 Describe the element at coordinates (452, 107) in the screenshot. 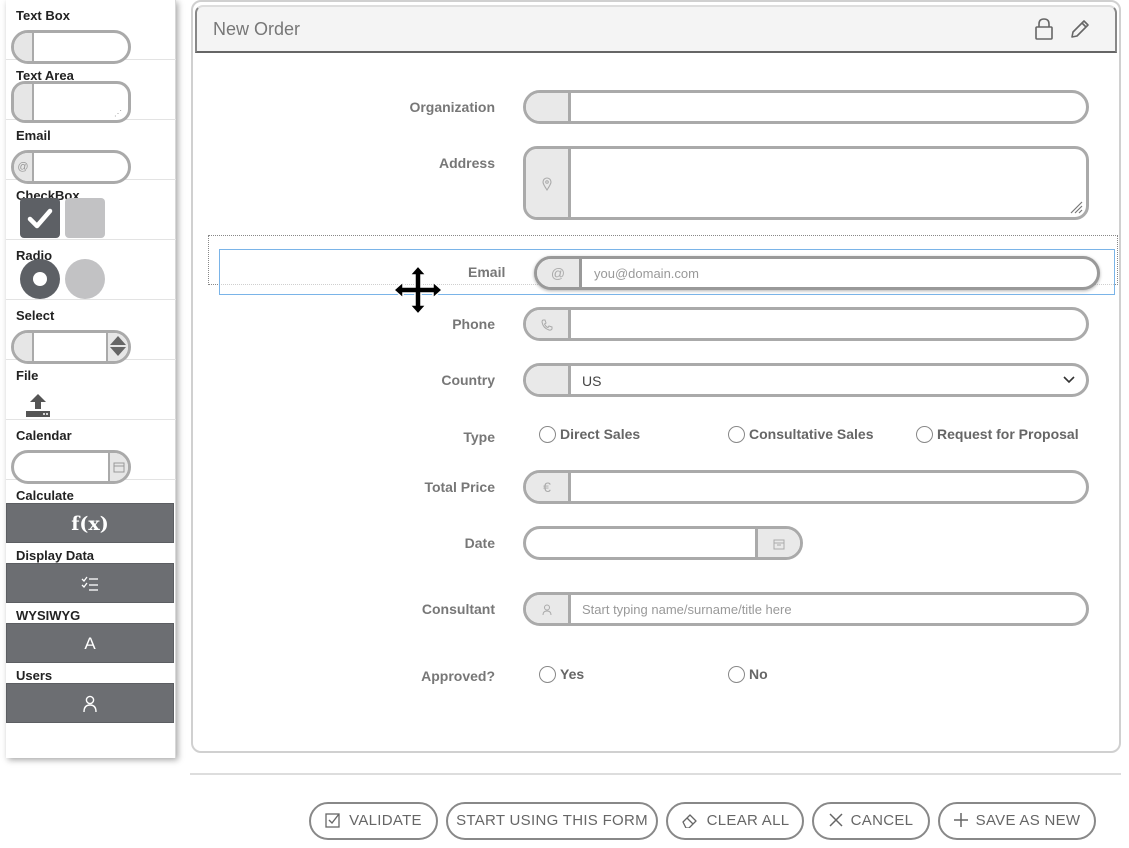

I see `organization-label: Organization` at that location.